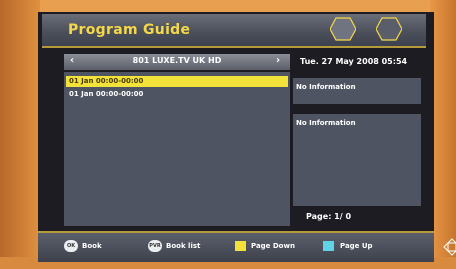 The height and width of the screenshot is (269, 456). I want to click on date-time: Tue. 27 May 2008 05:54, so click(354, 61).